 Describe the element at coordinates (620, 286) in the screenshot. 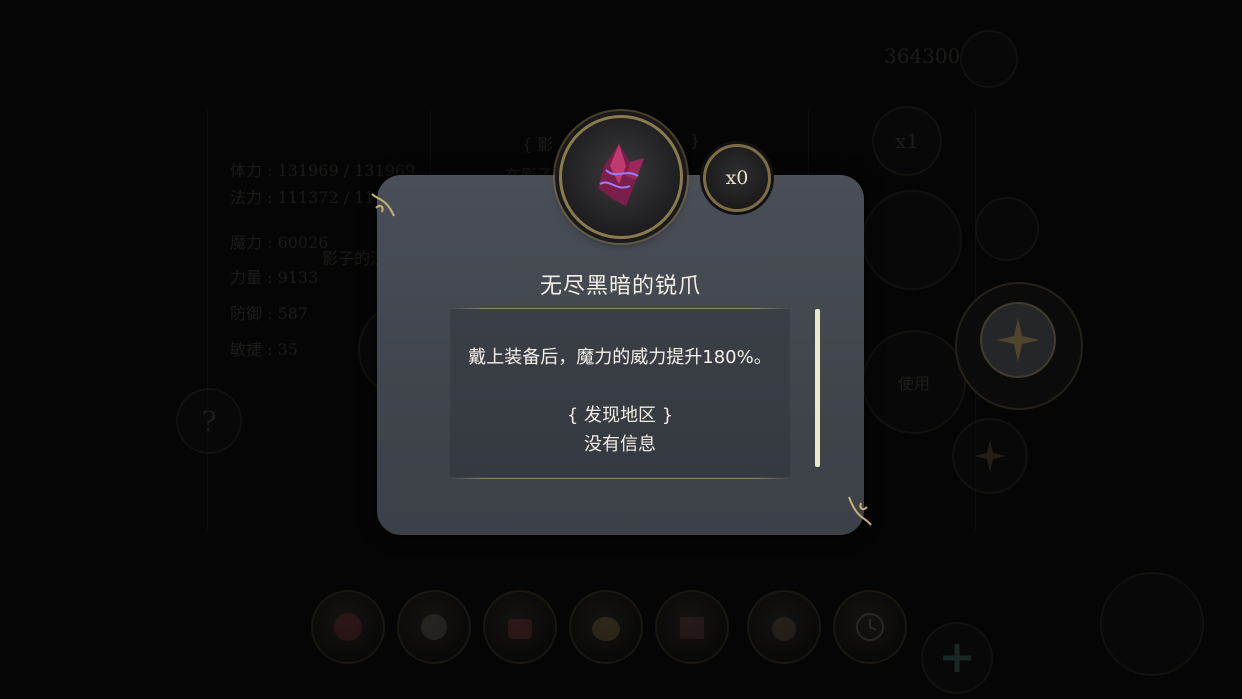

I see `item-name: 无尽黑暗的锐爪` at that location.